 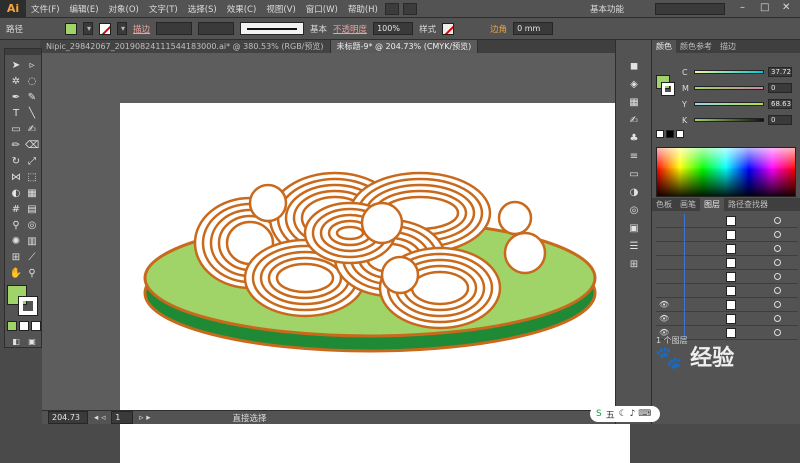 I want to click on toolbar-grip, so click(x=23, y=52).